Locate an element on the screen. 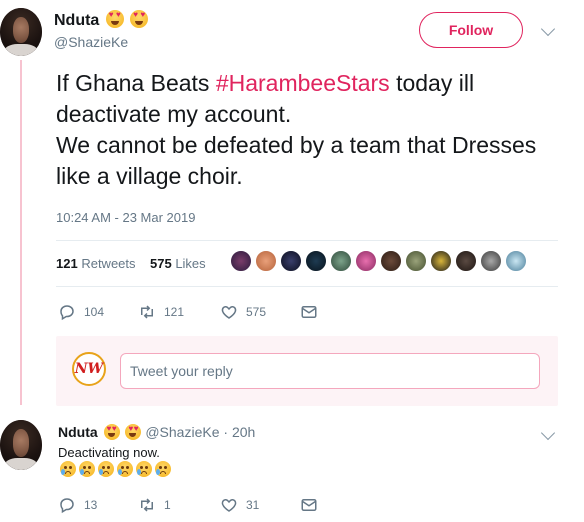  retweets-count: 121 is located at coordinates (67, 263).